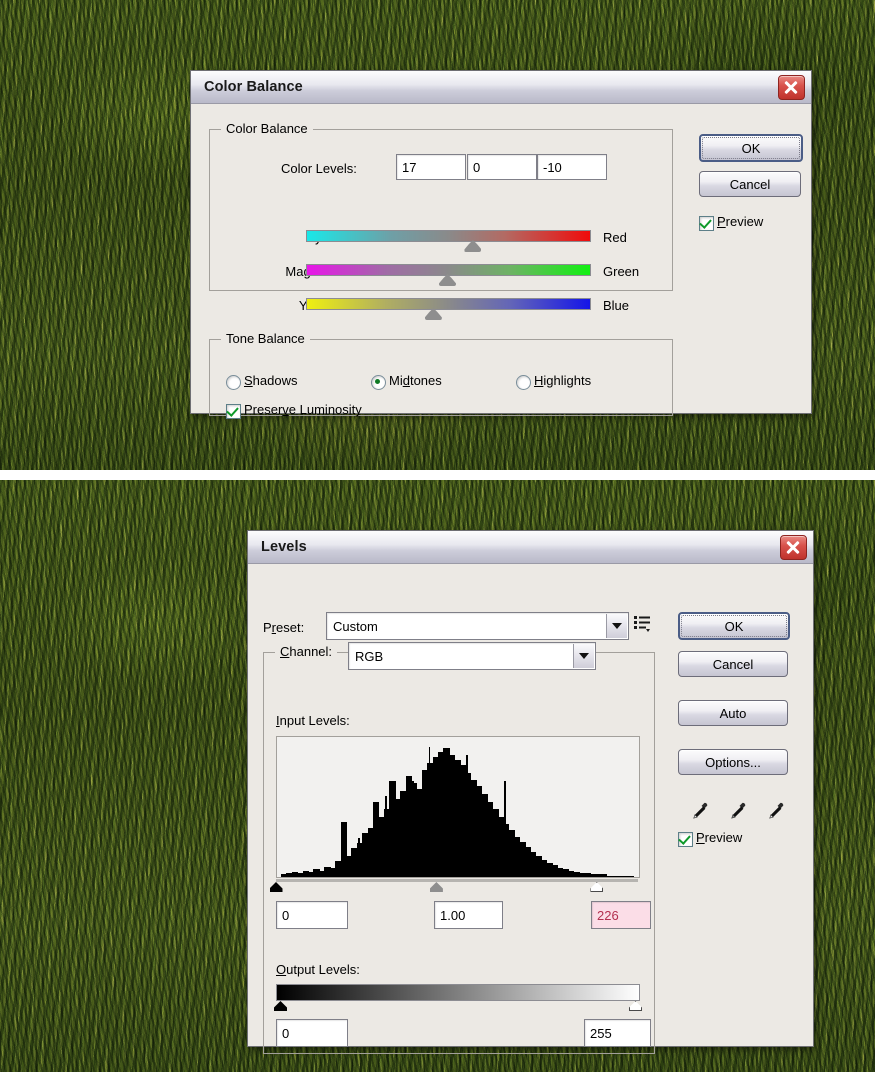  Describe the element at coordinates (431, 167) in the screenshot. I see `color-level-red-field: 17` at that location.